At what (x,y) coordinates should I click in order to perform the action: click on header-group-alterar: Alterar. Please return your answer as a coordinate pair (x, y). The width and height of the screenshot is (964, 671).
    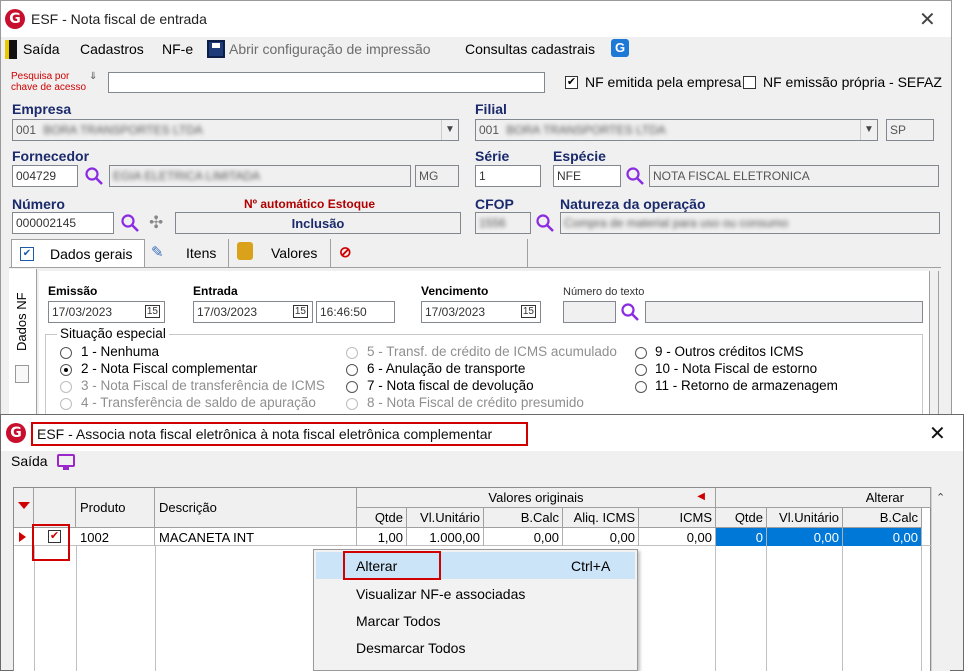
    Looking at the image, I should click on (823, 498).